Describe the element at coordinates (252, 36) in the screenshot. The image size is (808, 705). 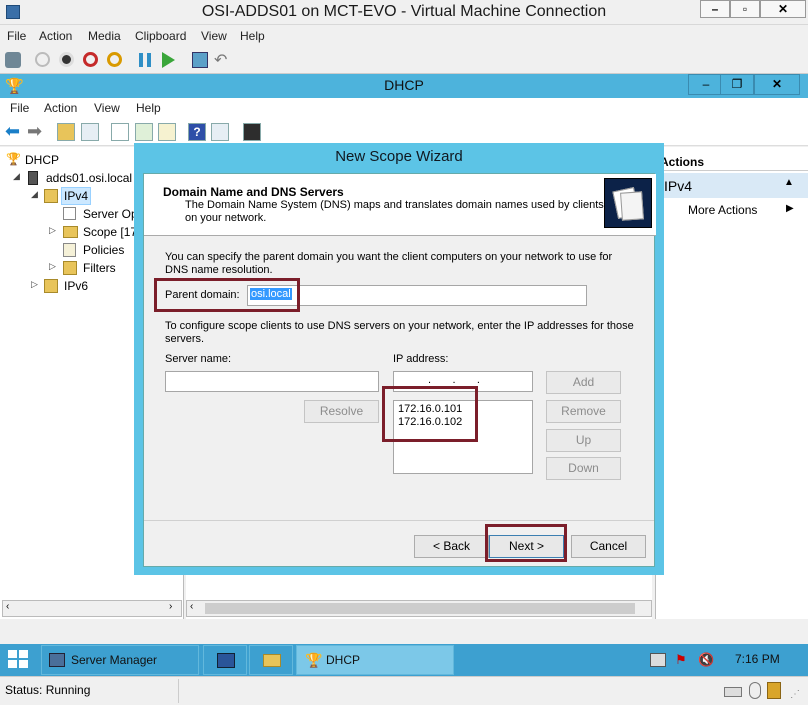
I see `vm-menu-help: Help` at that location.